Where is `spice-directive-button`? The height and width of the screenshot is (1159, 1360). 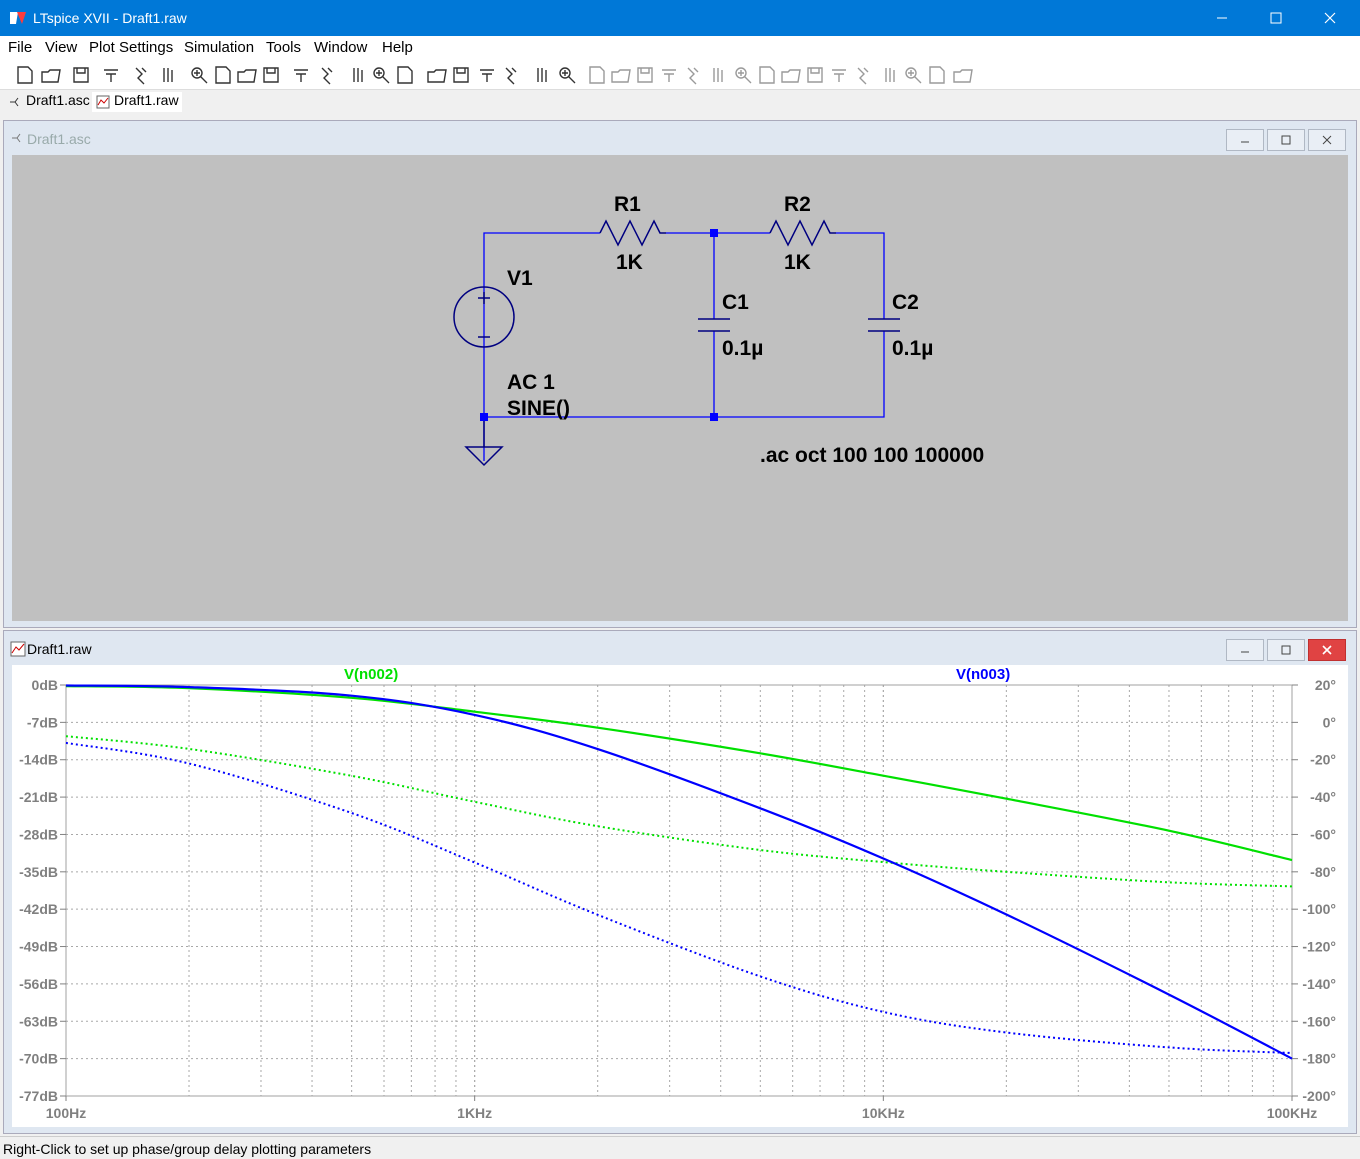
spice-directive-button is located at coordinates (963, 75).